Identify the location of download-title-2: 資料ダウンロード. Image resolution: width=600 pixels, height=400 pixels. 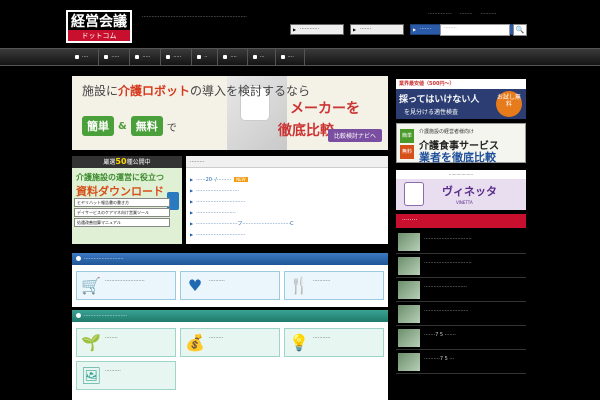
(120, 191).